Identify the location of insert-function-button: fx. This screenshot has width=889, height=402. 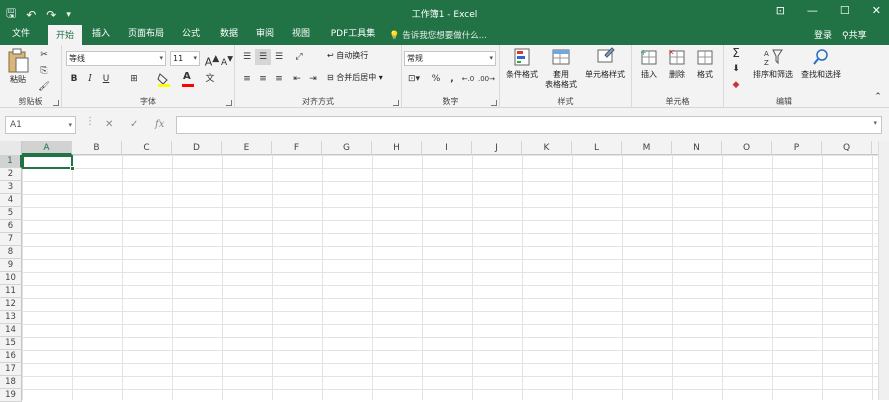
(159, 124).